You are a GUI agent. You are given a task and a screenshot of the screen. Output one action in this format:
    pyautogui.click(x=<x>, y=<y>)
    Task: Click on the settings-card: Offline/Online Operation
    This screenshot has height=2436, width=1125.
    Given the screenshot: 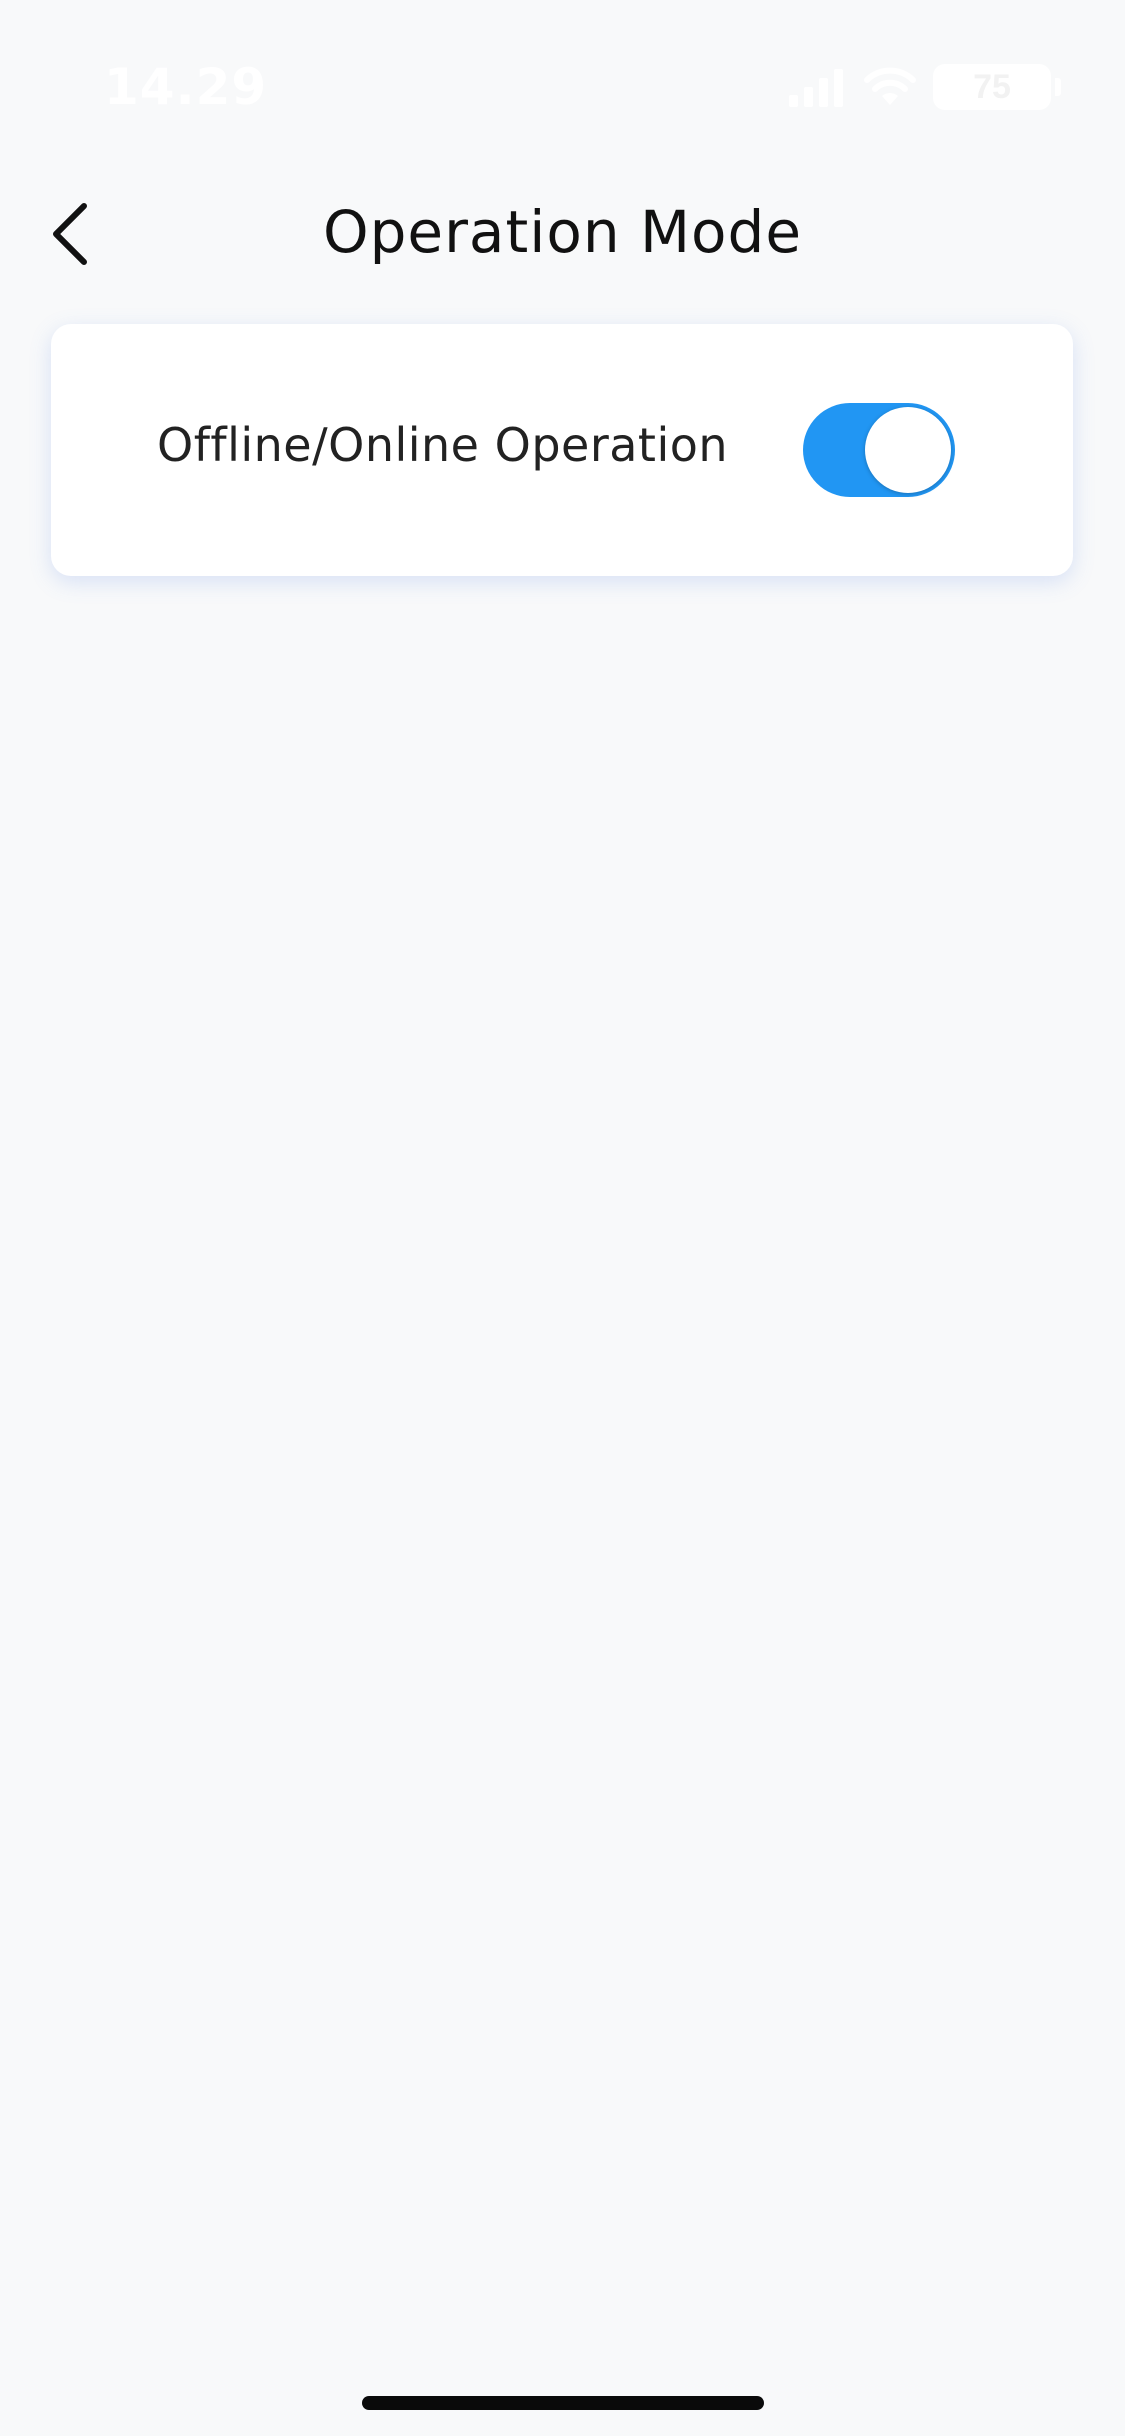 What is the action you would take?
    pyautogui.click(x=562, y=450)
    